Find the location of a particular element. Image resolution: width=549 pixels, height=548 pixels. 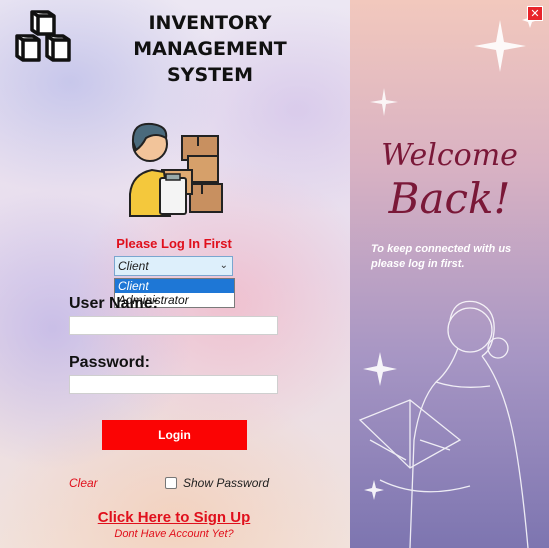

show-password-label: Show Password is located at coordinates (226, 483).